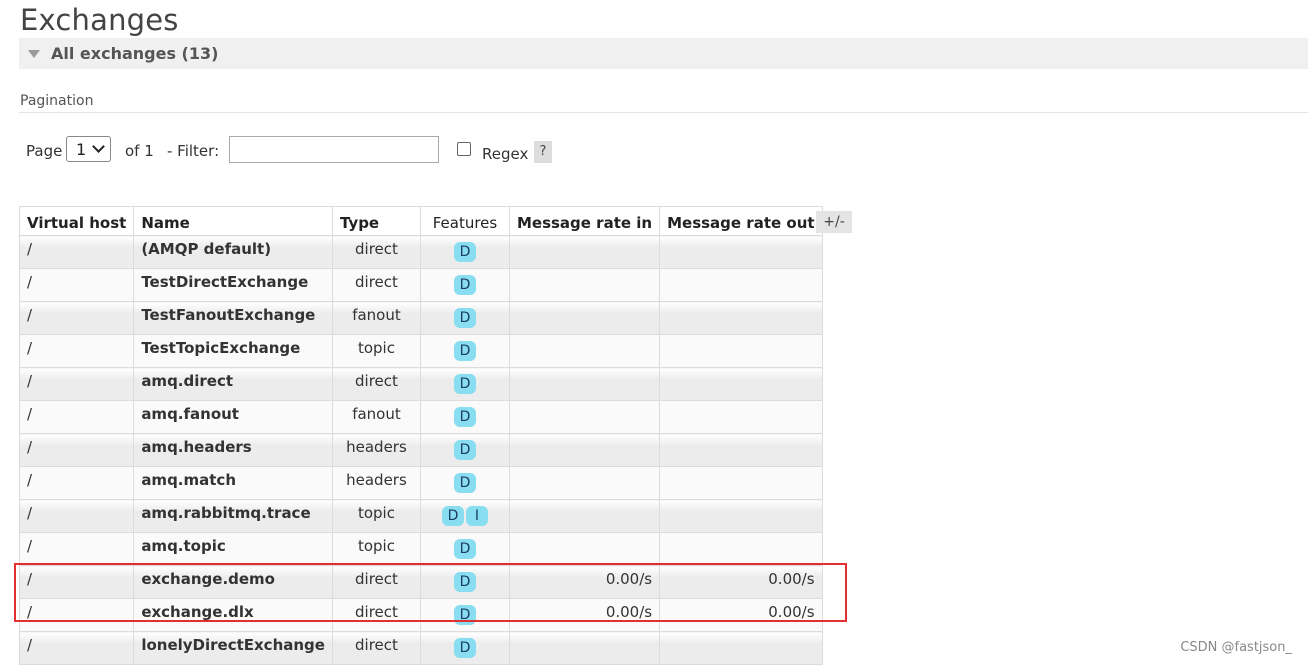  What do you see at coordinates (233, 417) in the screenshot?
I see `exchange-name-link: amq.fanout` at bounding box center [233, 417].